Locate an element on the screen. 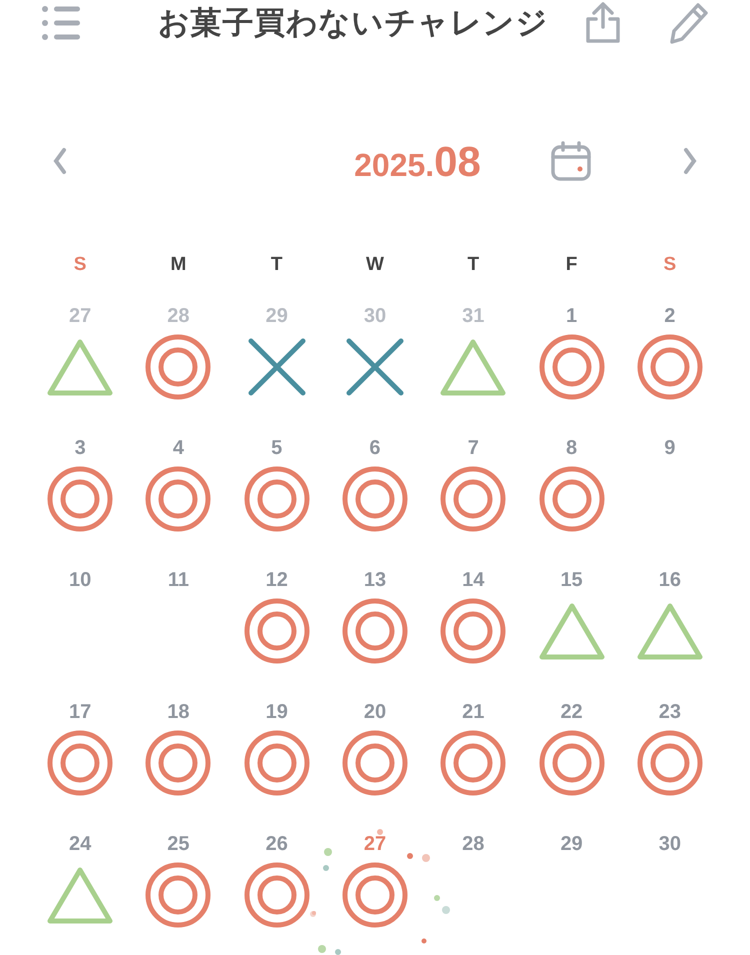 The image size is (750, 955). day-number: 6 is located at coordinates (375, 448).